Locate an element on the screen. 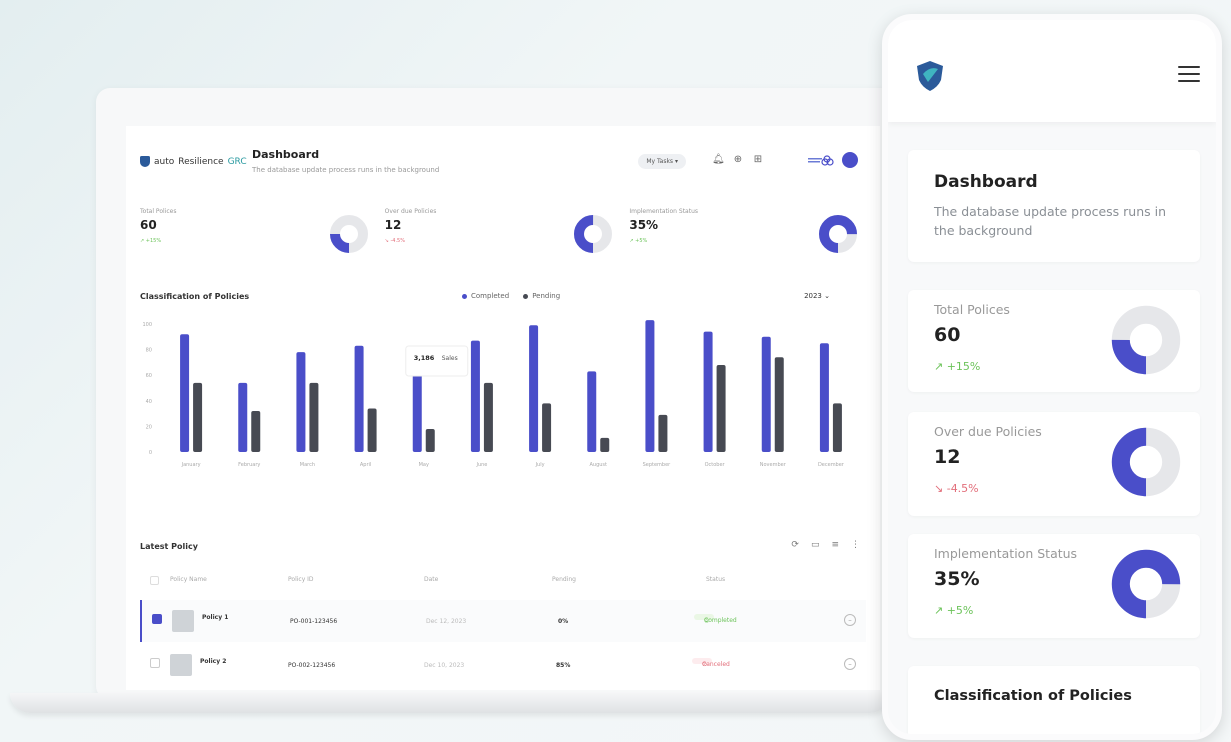 This screenshot has height=742, width=1231. shield-logo-icon is located at coordinates (930, 76).